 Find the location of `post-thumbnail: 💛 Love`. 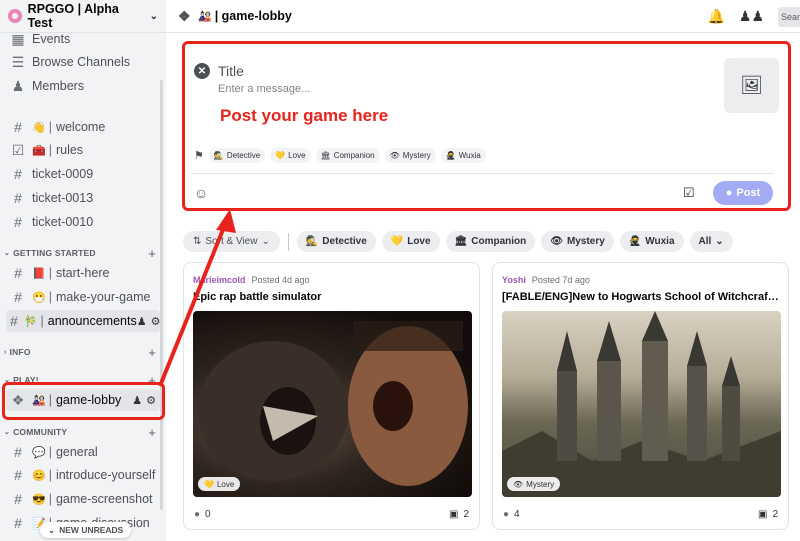

post-thumbnail: 💛 Love is located at coordinates (332, 404).